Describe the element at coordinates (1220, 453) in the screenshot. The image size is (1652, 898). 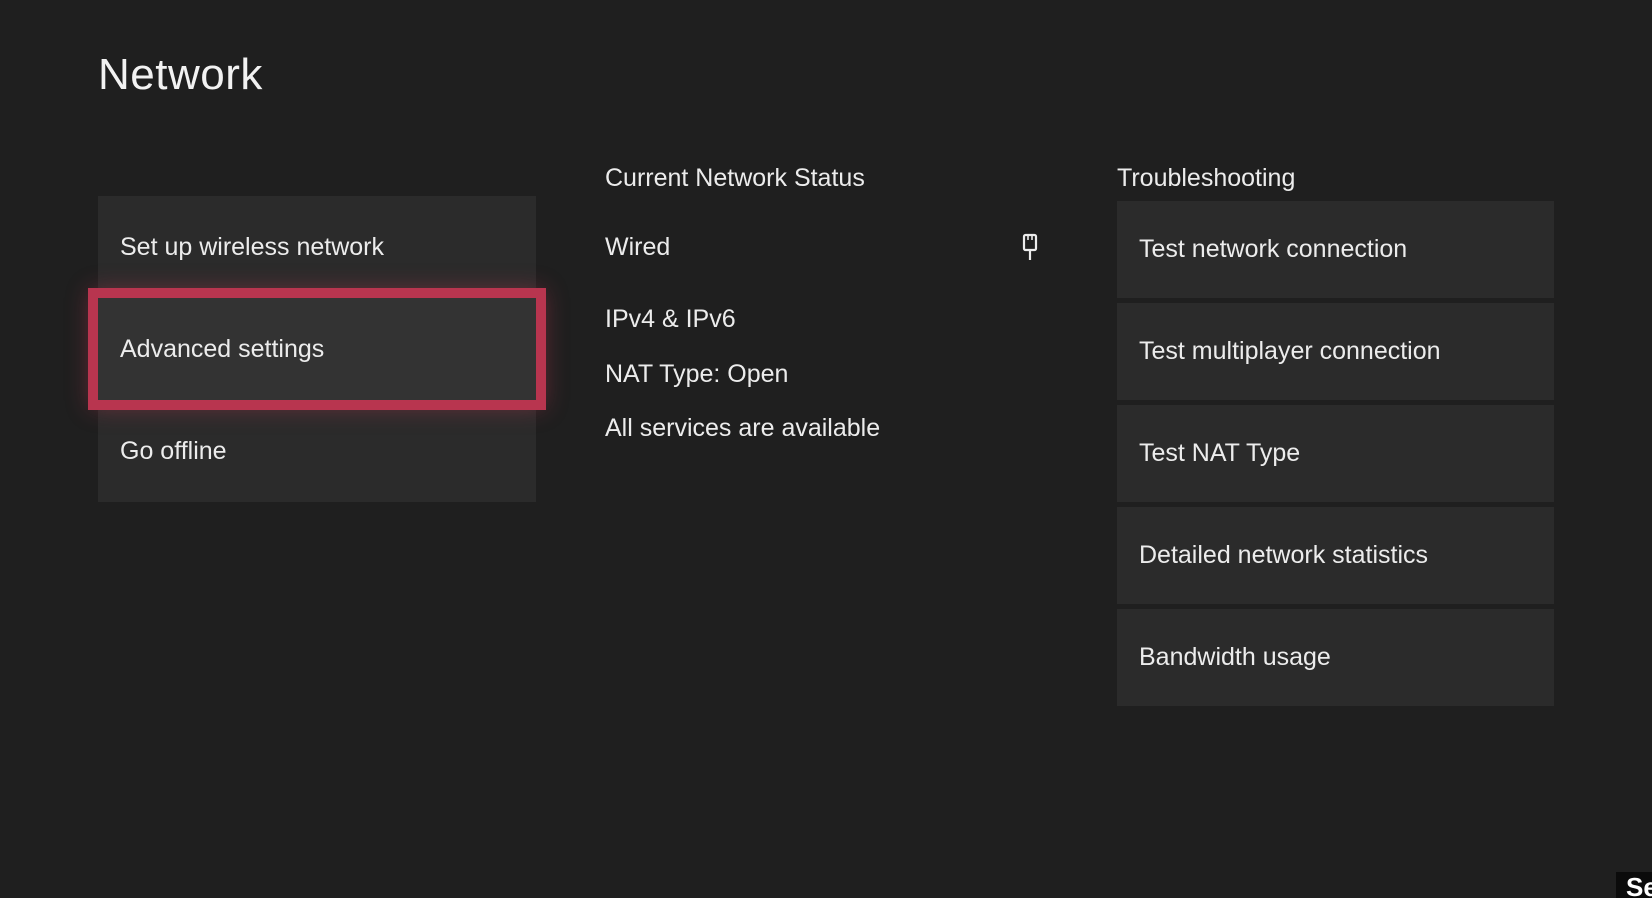
I see `list-item-label: Test NAT Type` at that location.